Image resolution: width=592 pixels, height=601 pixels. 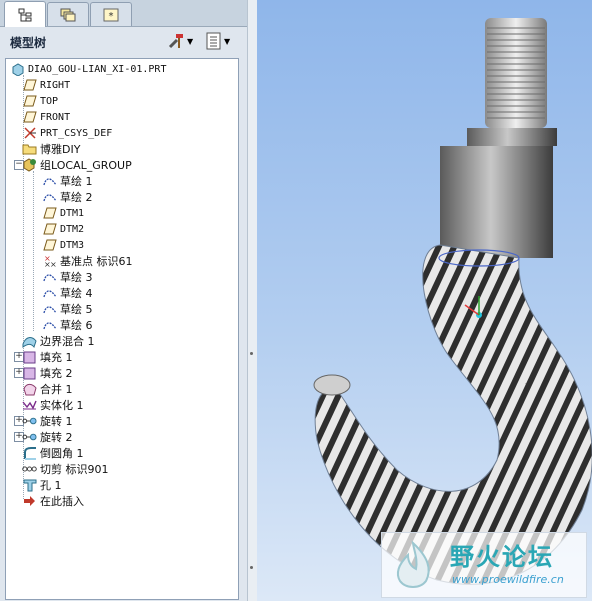 I want to click on tree-item-label: 草绘 4, so click(x=76, y=293).